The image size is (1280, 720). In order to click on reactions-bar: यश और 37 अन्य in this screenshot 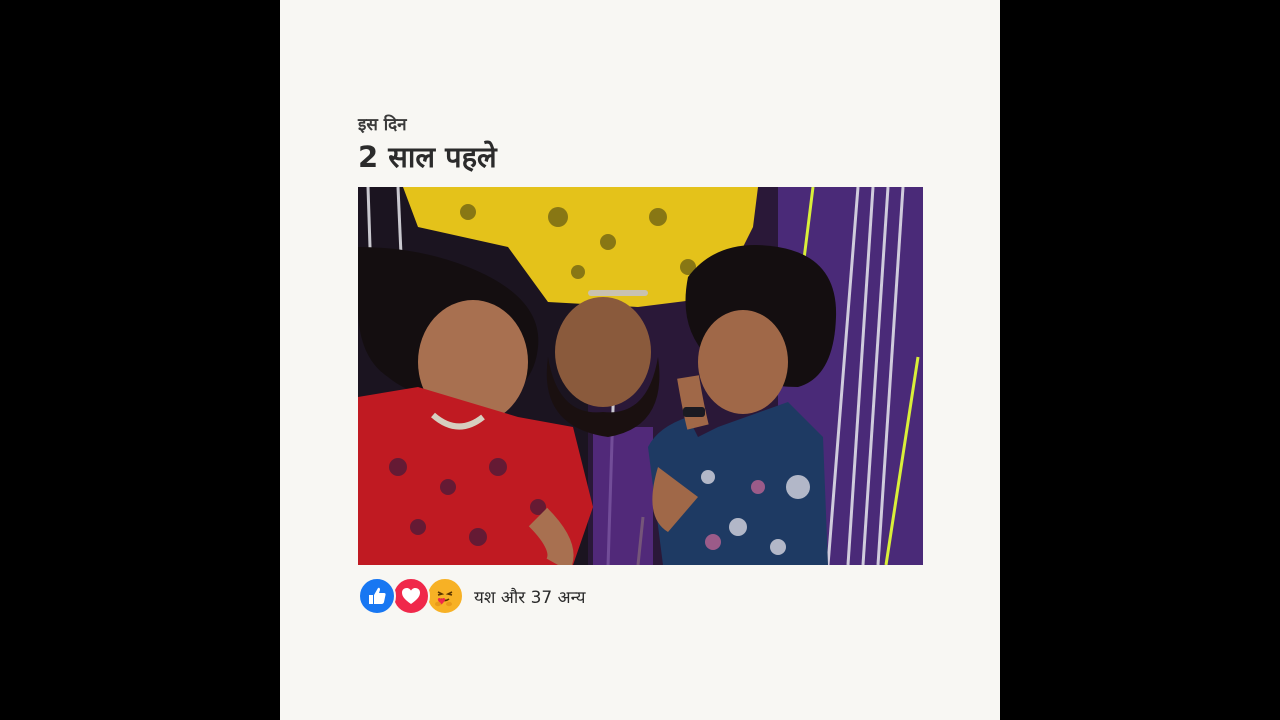, I will do `click(471, 596)`.